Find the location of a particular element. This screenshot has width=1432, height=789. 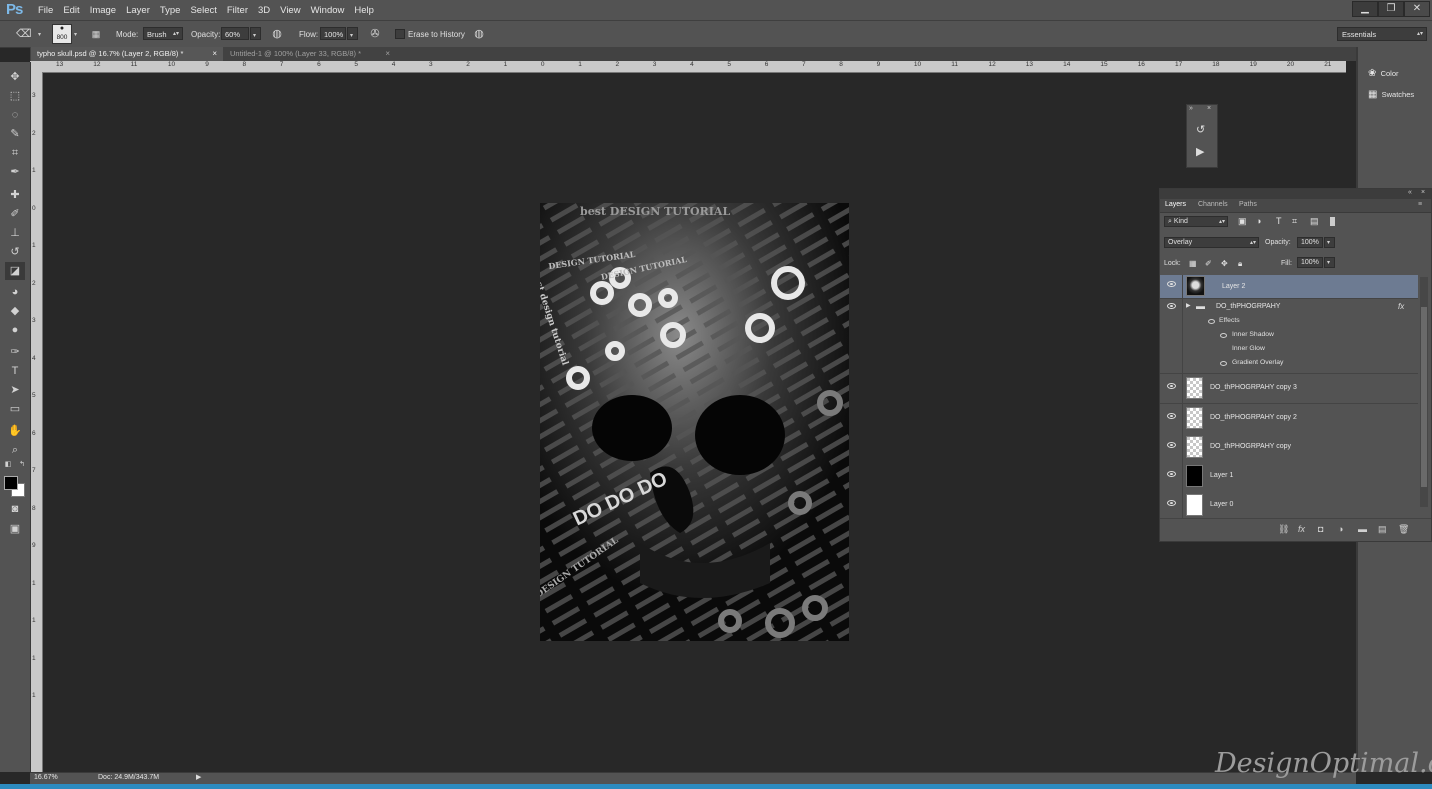

lock-all-icon: 🔒︎ is located at coordinates (1240, 264).